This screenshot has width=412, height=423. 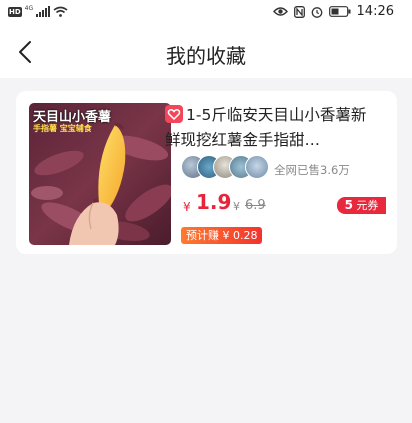 What do you see at coordinates (15, 11) in the screenshot?
I see `hd-badge: HD` at bounding box center [15, 11].